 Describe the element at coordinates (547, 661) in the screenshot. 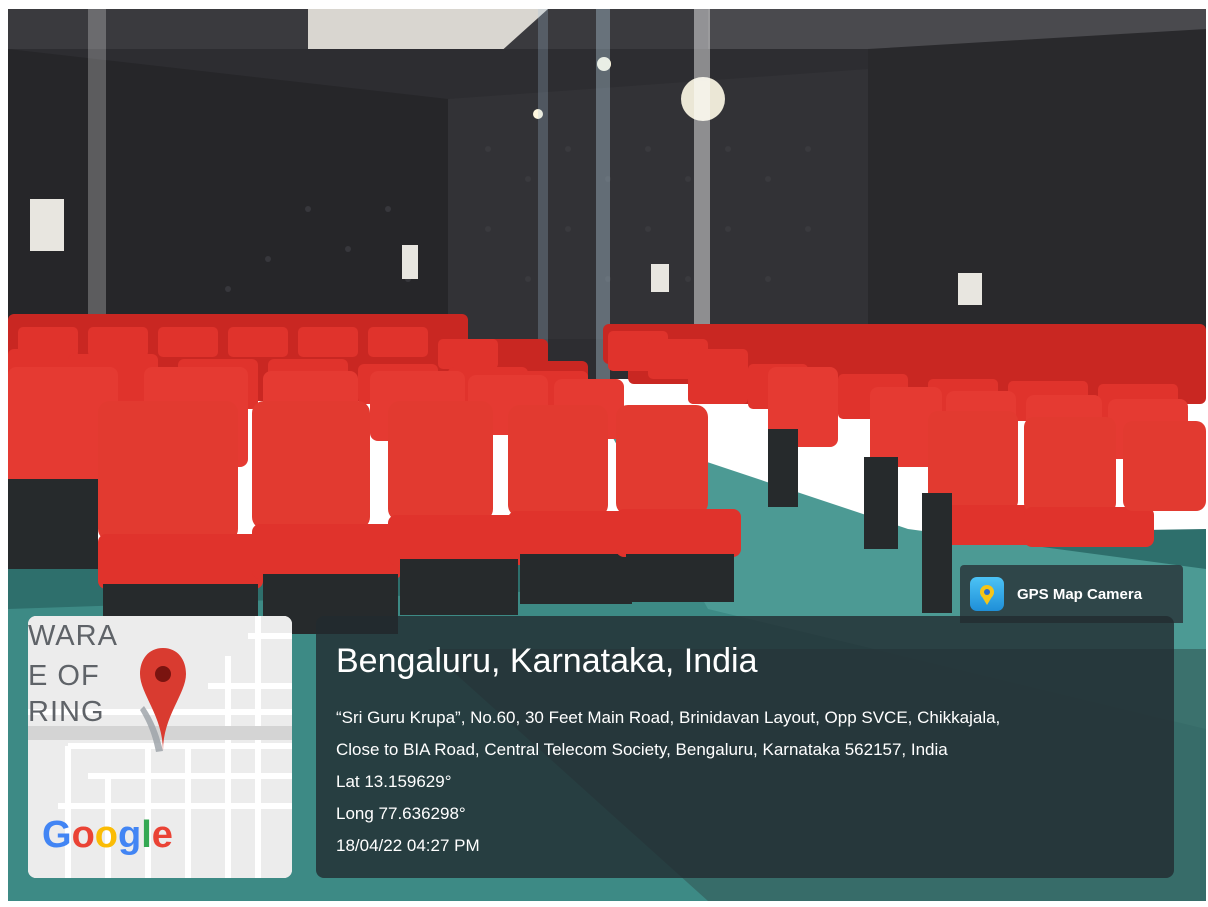

I see `location-title: Bengaluru, Karnataka, India` at that location.